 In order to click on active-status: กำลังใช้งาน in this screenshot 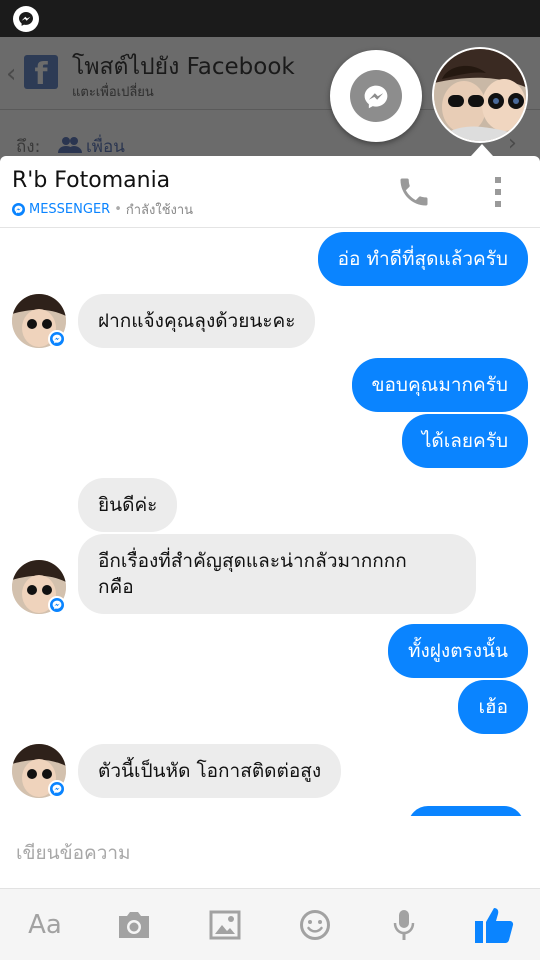, I will do `click(159, 210)`.